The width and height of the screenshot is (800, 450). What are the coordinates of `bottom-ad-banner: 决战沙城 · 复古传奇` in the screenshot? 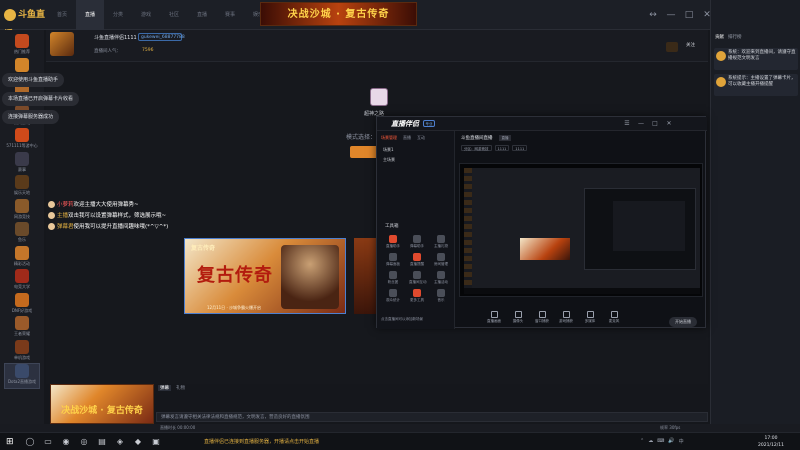 It's located at (102, 404).